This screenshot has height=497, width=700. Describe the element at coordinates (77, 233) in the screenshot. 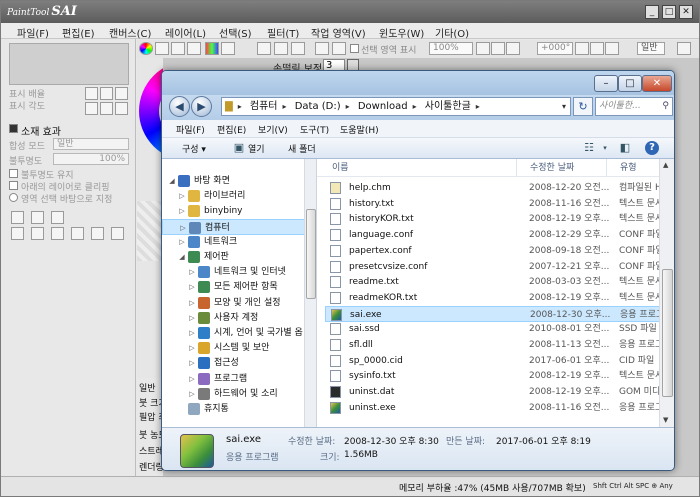

I see `delete-layer-icon` at that location.